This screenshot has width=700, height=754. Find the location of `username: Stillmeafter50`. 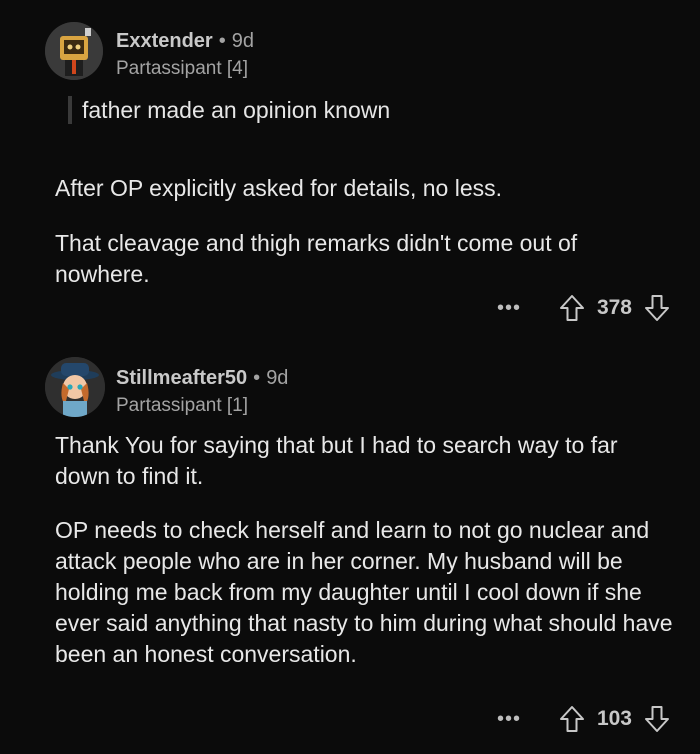

username: Stillmeafter50 is located at coordinates (181, 378).